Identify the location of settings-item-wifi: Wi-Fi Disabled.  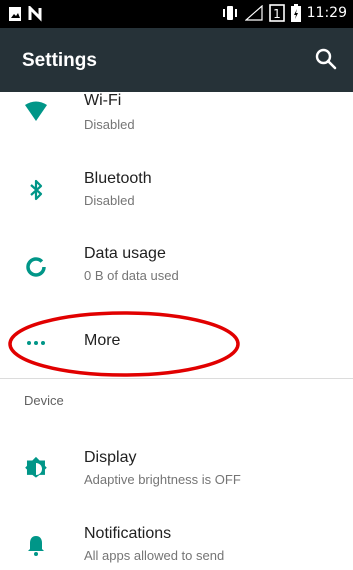
(176, 116).